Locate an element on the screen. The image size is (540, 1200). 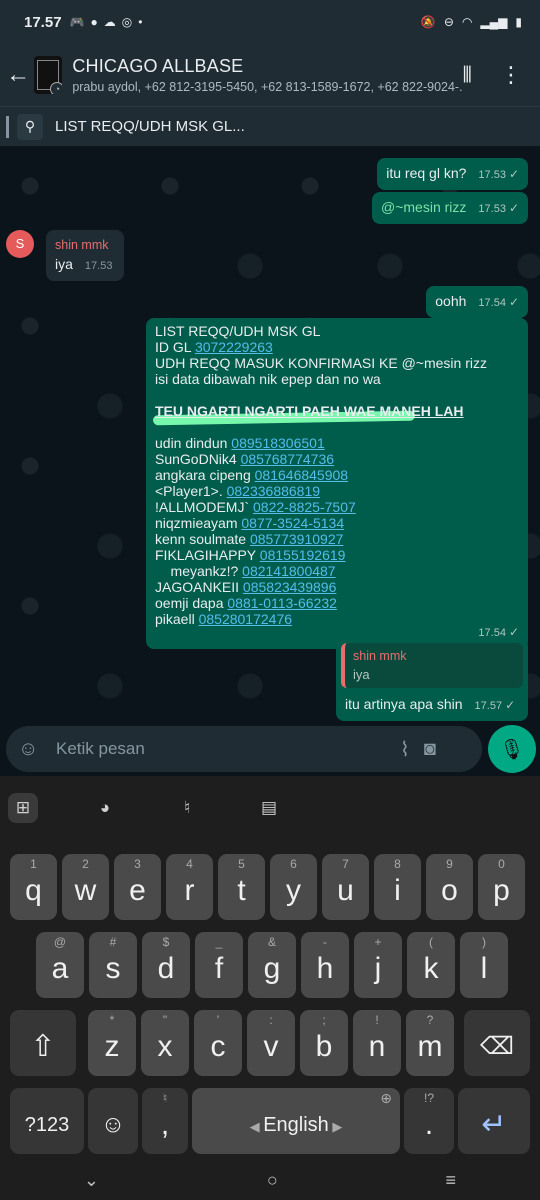
phone-link: 085773910927 is located at coordinates (296, 539).